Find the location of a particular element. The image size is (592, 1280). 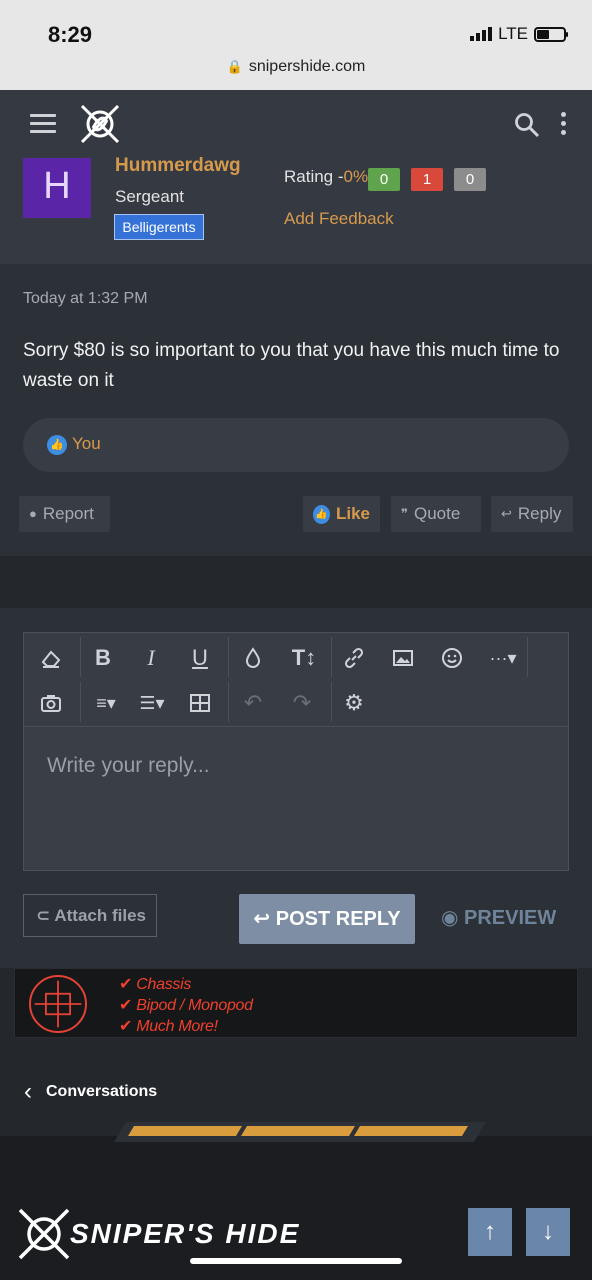

search-icon is located at coordinates (527, 125).